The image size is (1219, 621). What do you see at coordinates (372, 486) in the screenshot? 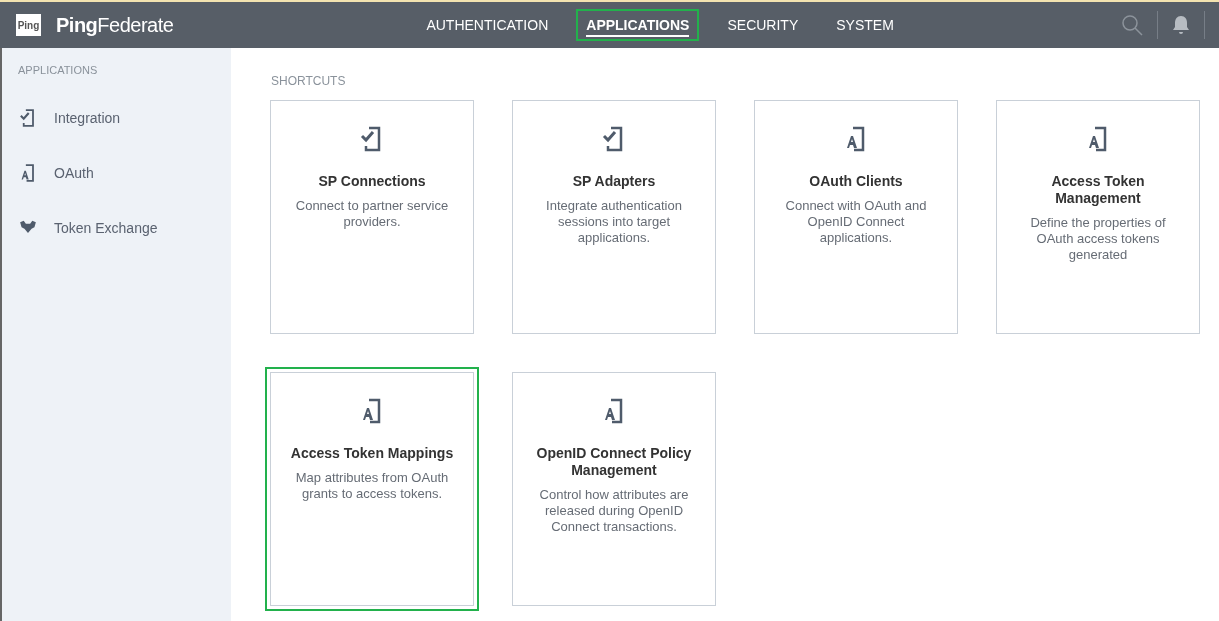
I see `card-description: Map attributes from OAuth grants to access tokens.` at bounding box center [372, 486].